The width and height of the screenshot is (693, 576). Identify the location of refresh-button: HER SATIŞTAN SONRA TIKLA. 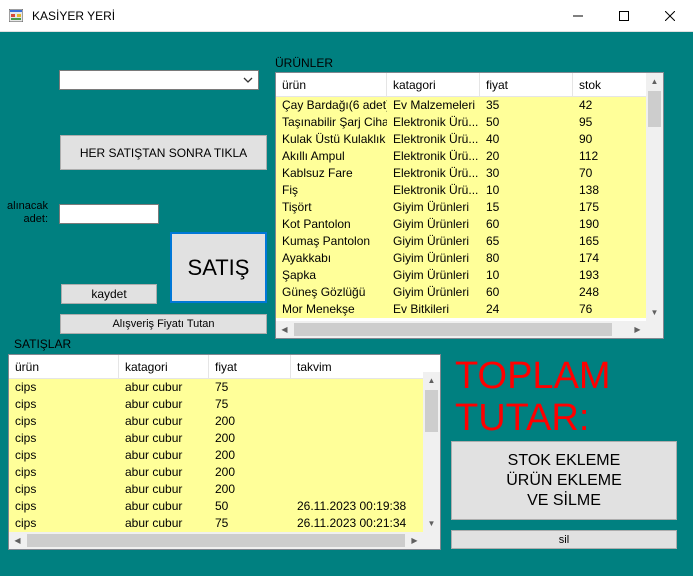
(163, 152).